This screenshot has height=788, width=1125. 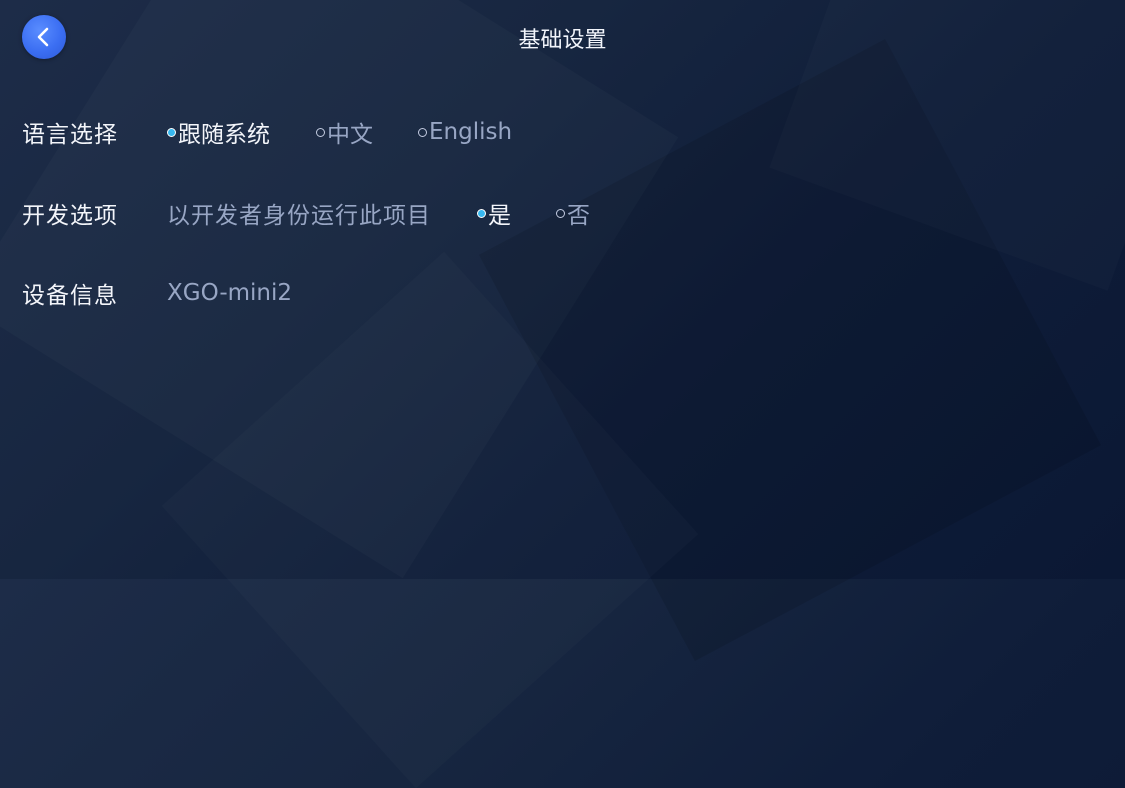 What do you see at coordinates (70, 135) in the screenshot?
I see `language-label: 语言选择` at bounding box center [70, 135].